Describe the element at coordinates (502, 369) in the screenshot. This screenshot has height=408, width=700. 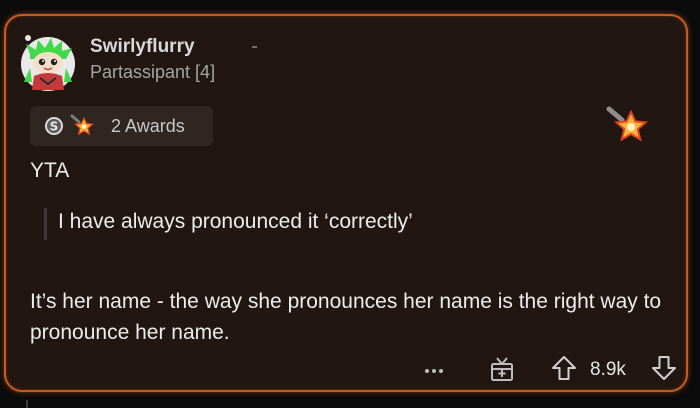
I see `gift-award-icon` at that location.